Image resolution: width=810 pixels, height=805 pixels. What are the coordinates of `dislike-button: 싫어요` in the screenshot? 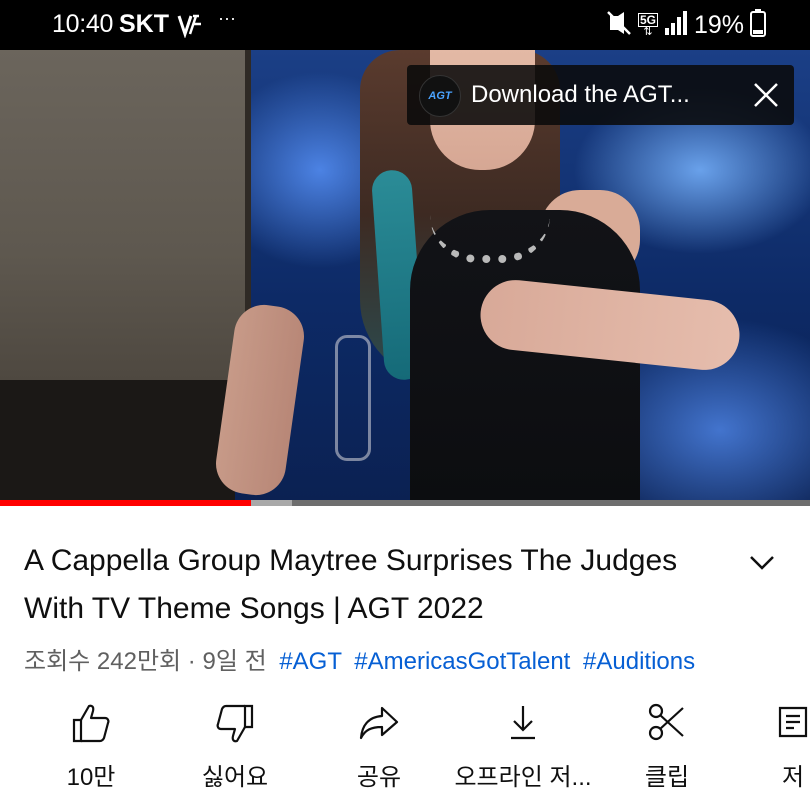 It's located at (235, 750).